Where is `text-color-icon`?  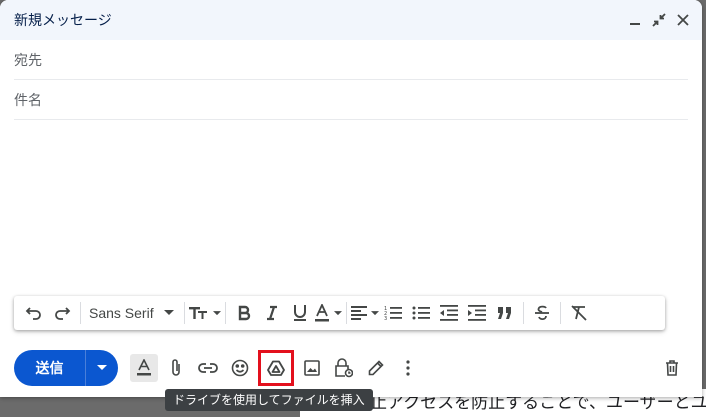
text-color-icon is located at coordinates (328, 313).